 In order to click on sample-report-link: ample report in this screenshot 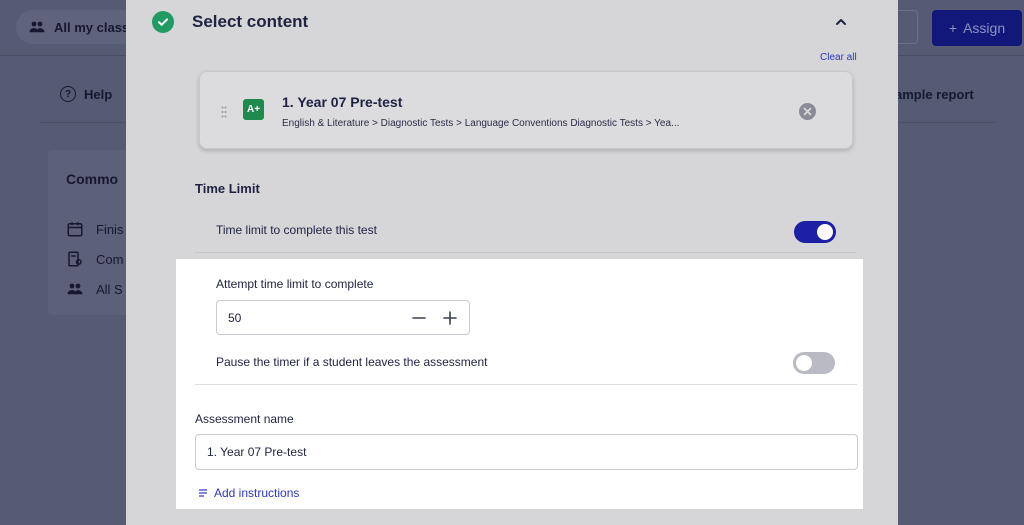, I will do `click(934, 94)`.